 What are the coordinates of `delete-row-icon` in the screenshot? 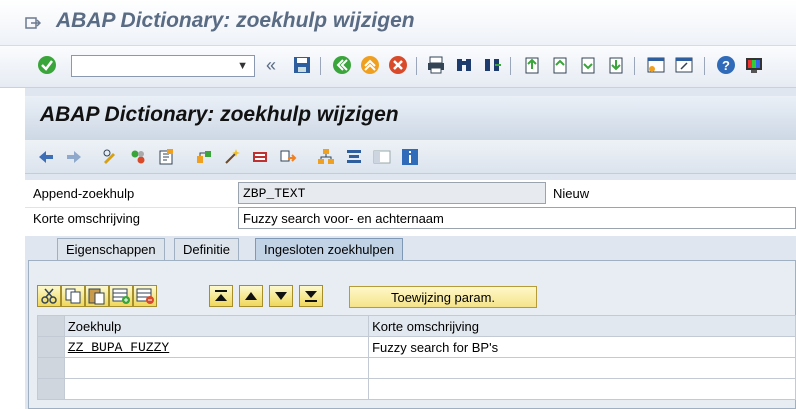 It's located at (145, 296).